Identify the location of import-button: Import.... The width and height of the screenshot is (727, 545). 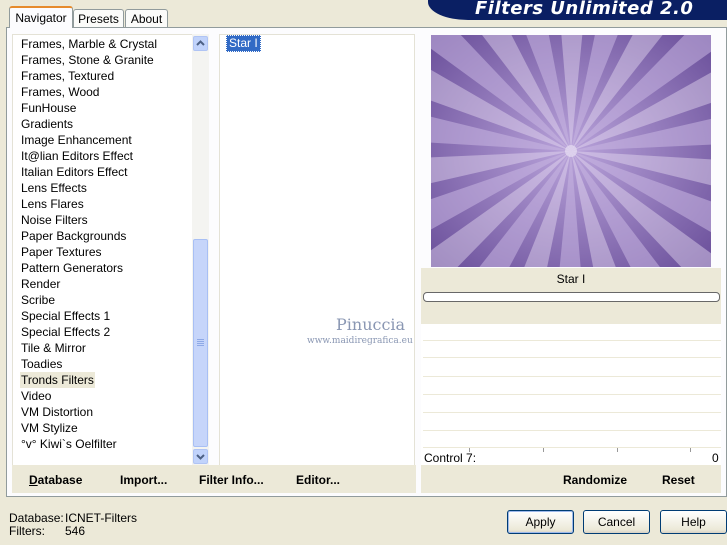
(143, 480).